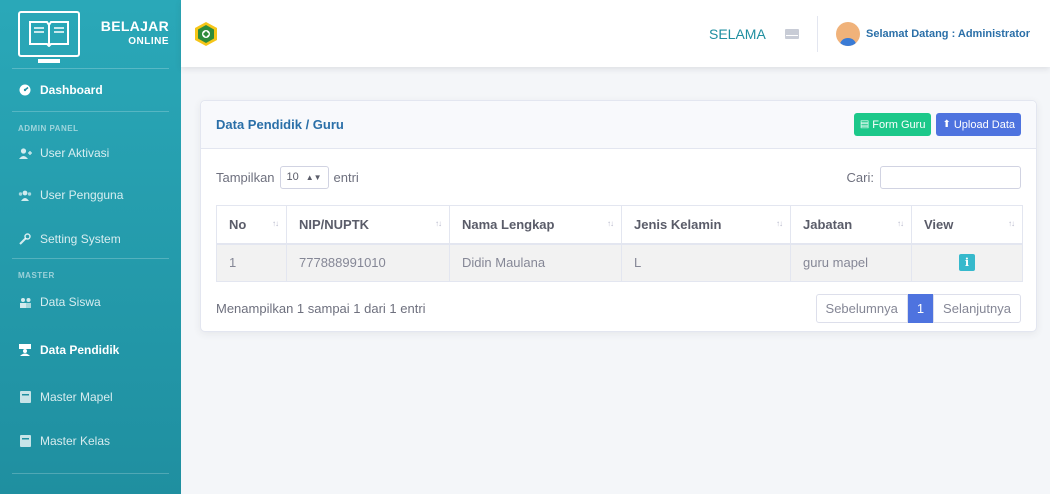 This screenshot has width=1050, height=494. What do you see at coordinates (847, 33) in the screenshot?
I see `avatar` at bounding box center [847, 33].